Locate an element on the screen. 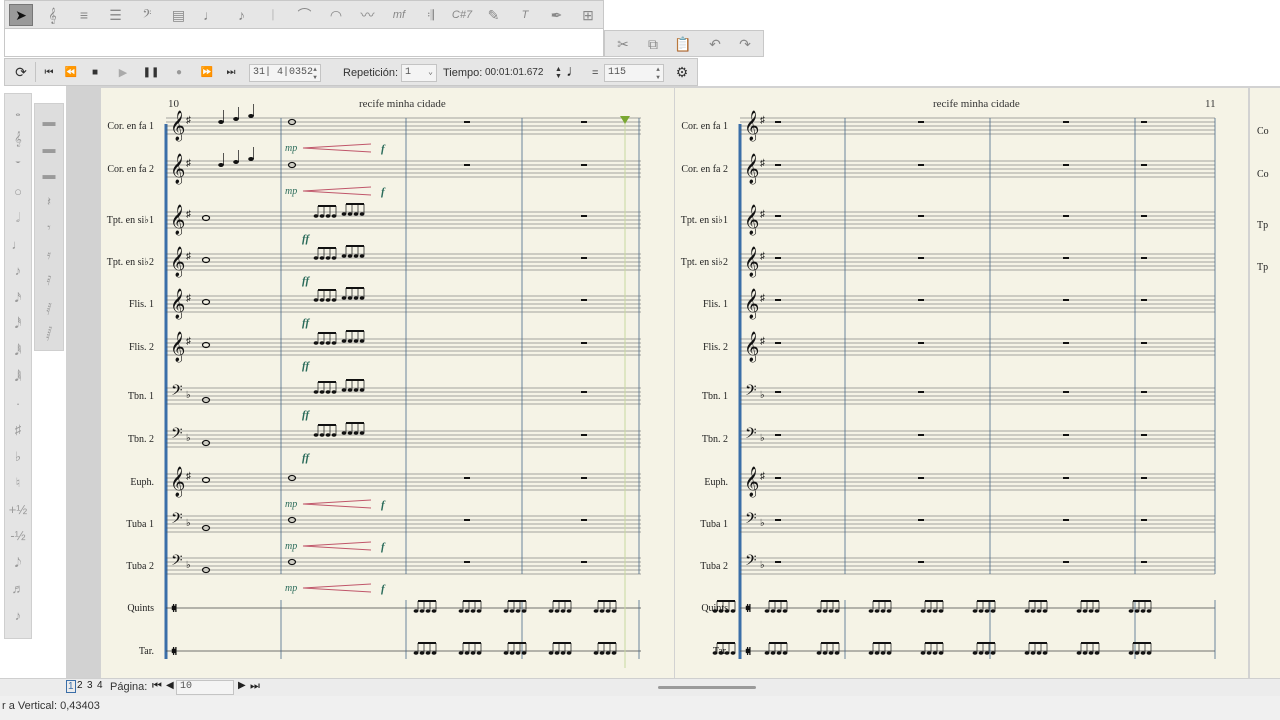 Image resolution: width=1280 pixels, height=720 pixels. rest-4-icon: 𝄾 is located at coordinates (49, 228).